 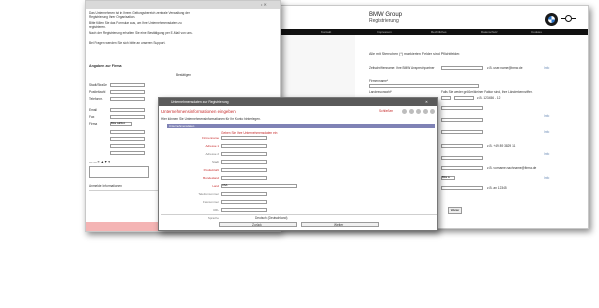 I want to click on area-example: z.B. 123456 - 12, so click(x=489, y=98).